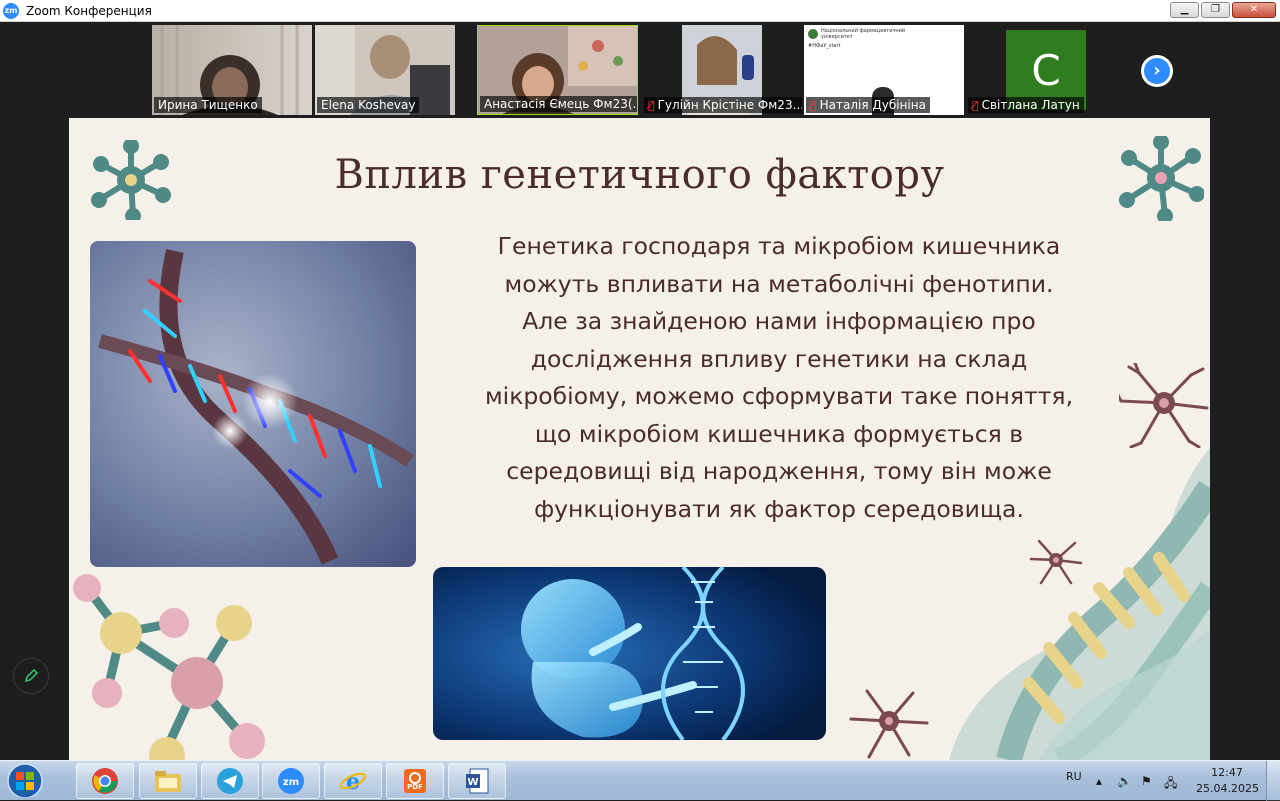 This screenshot has width=1280, height=801. I want to click on dna-helix-image, so click(253, 404).